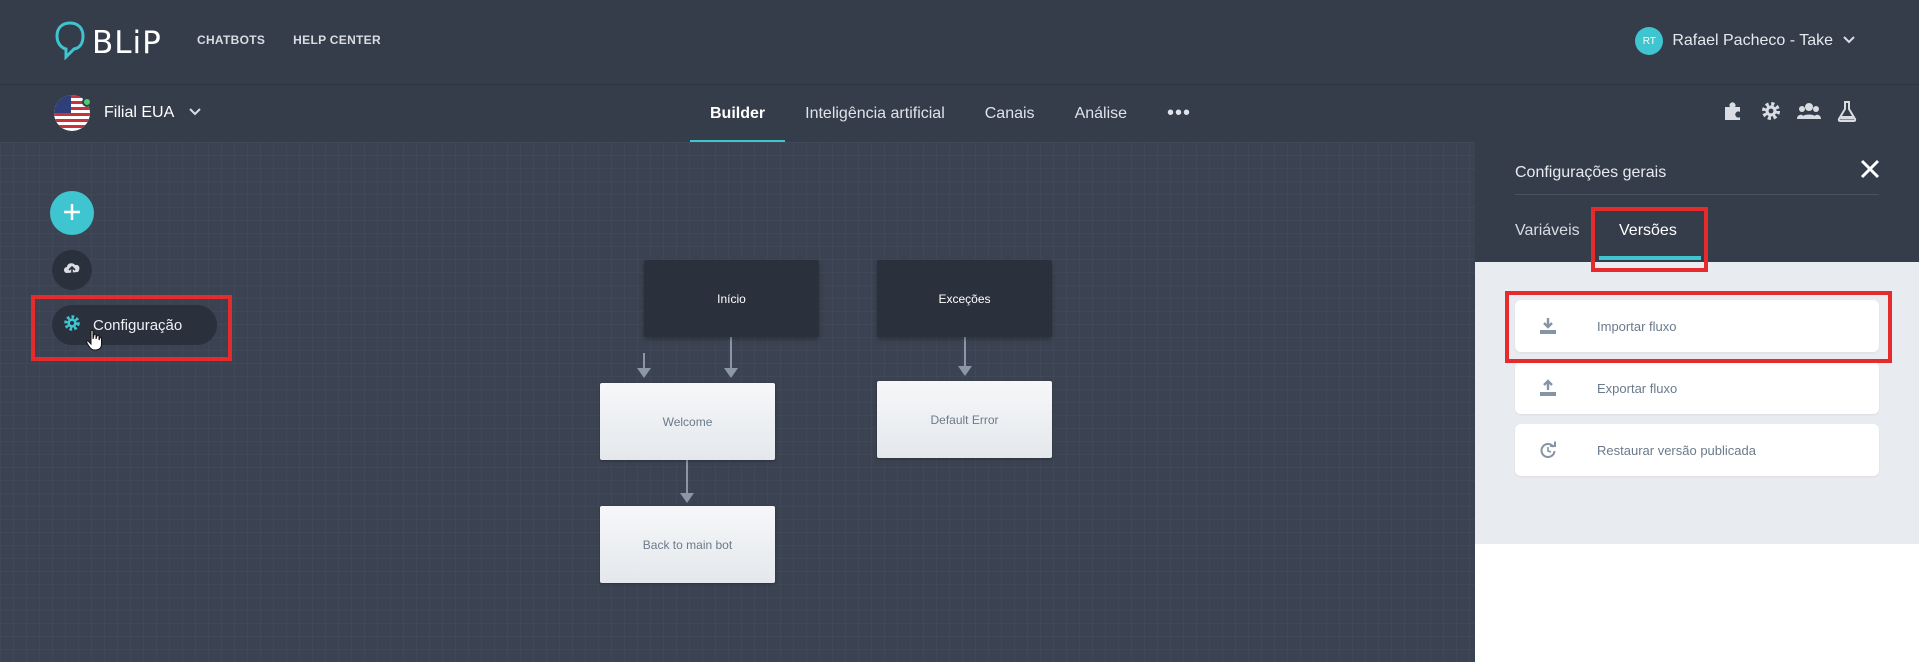 This screenshot has height=662, width=1919. What do you see at coordinates (1733, 111) in the screenshot?
I see `puzzle-icon` at bounding box center [1733, 111].